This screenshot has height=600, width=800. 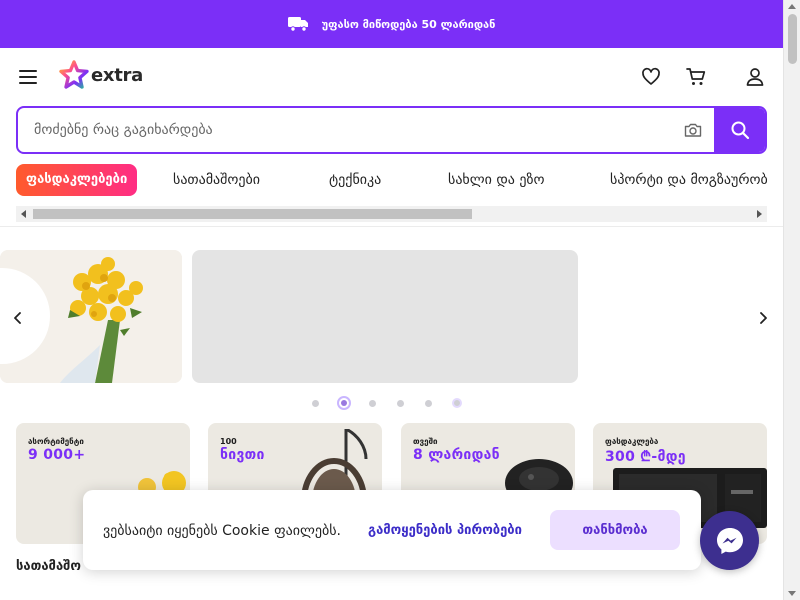 What do you see at coordinates (74, 74) in the screenshot?
I see `star-logo-icon` at bounding box center [74, 74].